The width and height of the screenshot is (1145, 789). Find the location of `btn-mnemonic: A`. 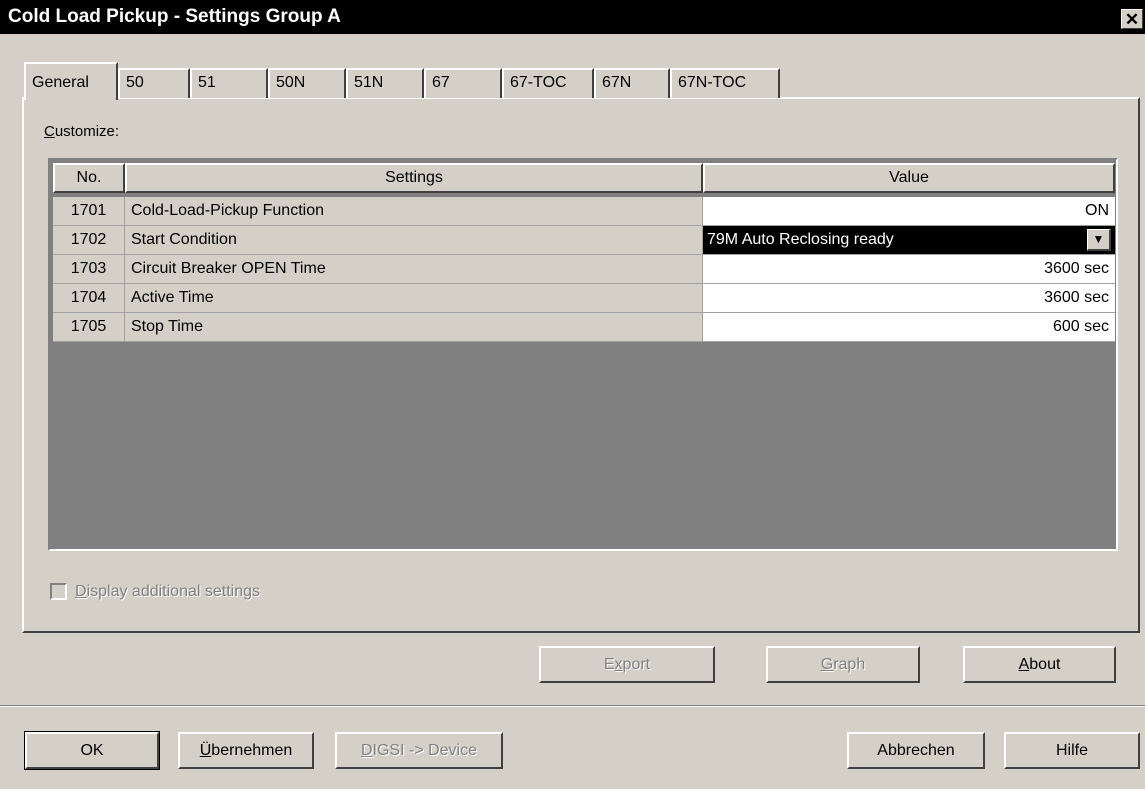

btn-mnemonic: A is located at coordinates (1024, 664).